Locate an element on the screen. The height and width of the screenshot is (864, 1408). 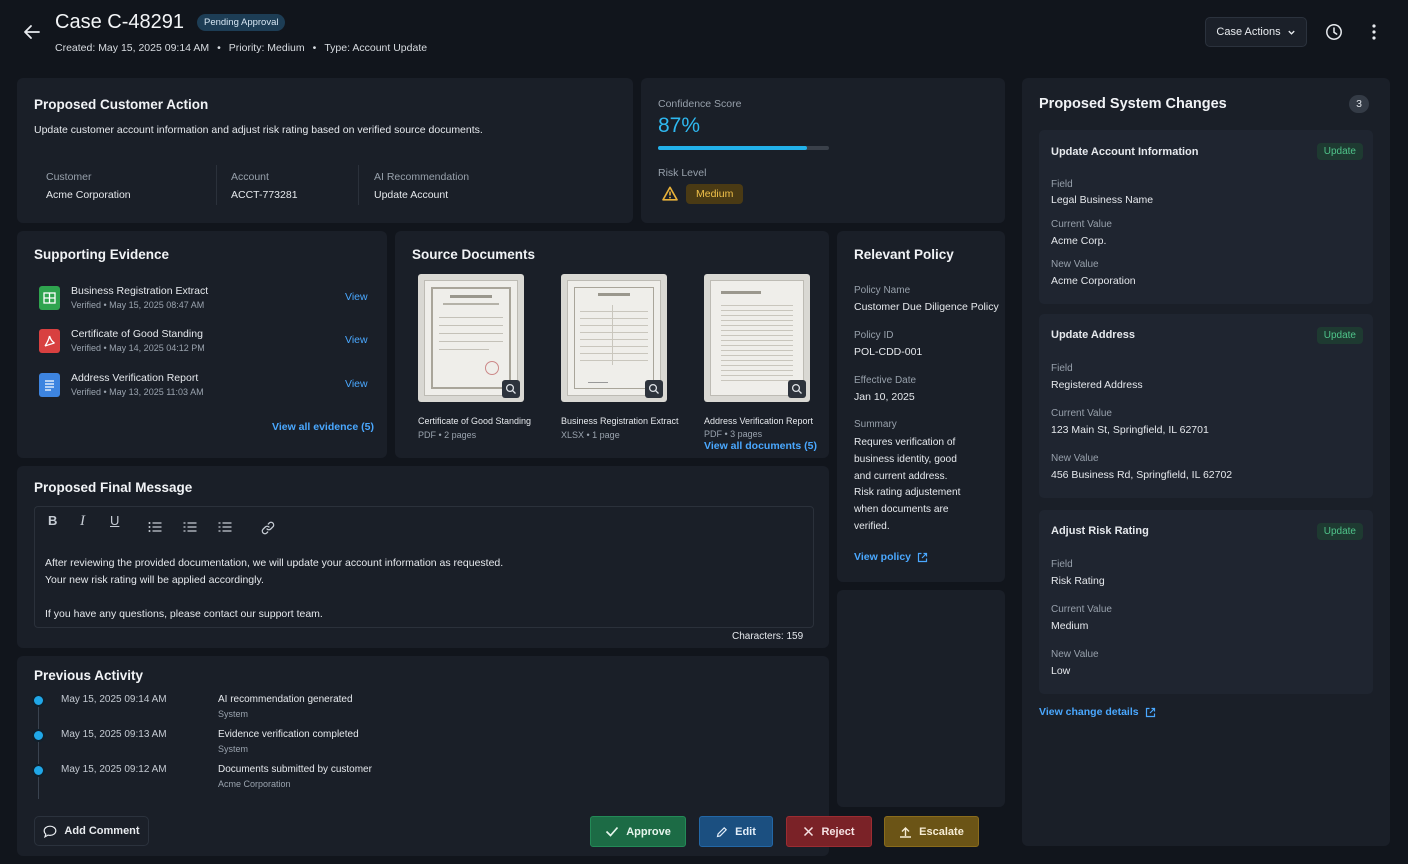
close-icon is located at coordinates (809, 831).